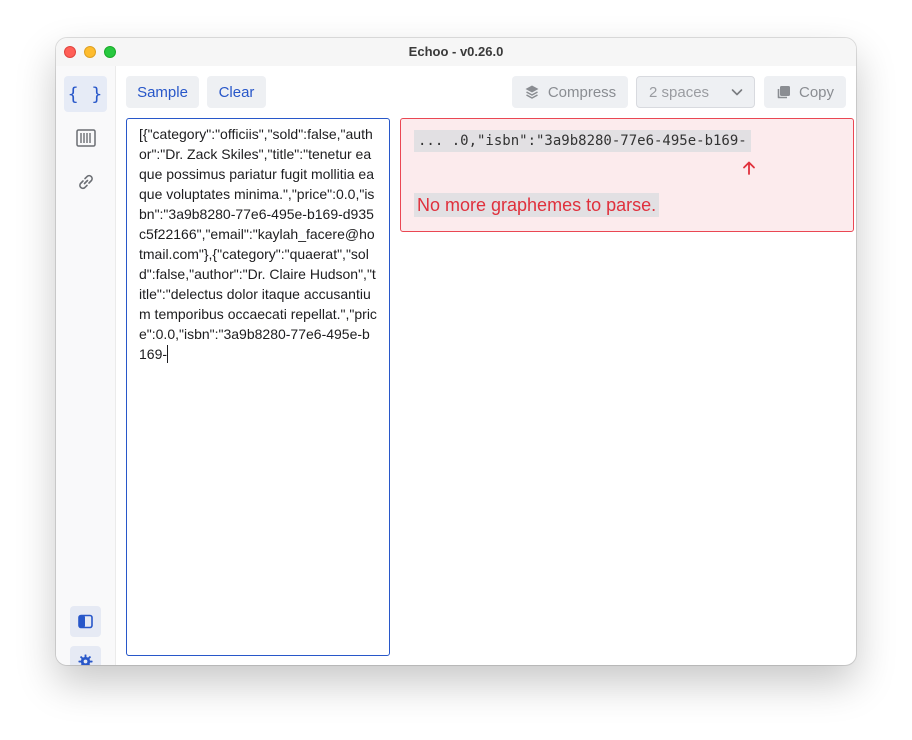 The height and width of the screenshot is (740, 912). I want to click on sample-button-label: Sample, so click(162, 92).